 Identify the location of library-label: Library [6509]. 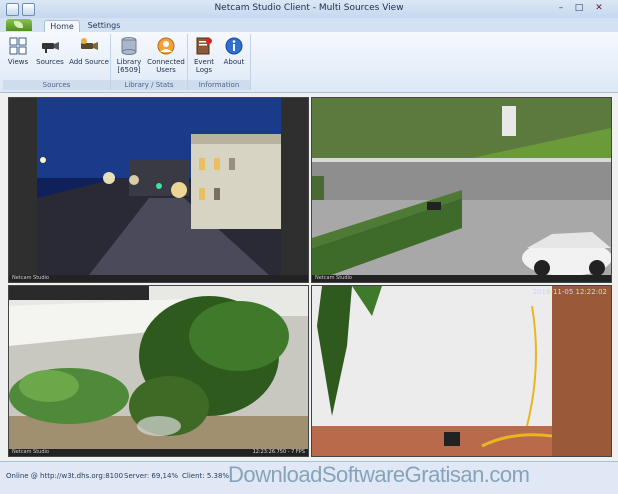
(129, 66).